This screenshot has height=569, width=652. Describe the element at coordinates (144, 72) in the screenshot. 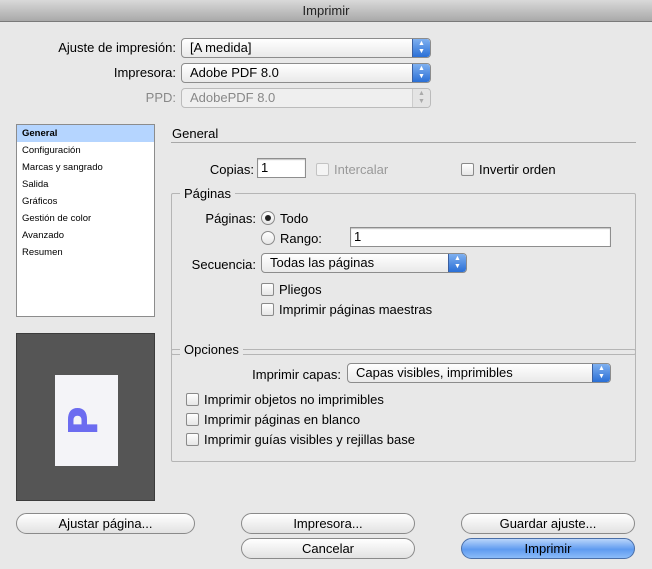

I see `printer-label: Impresora:` at that location.